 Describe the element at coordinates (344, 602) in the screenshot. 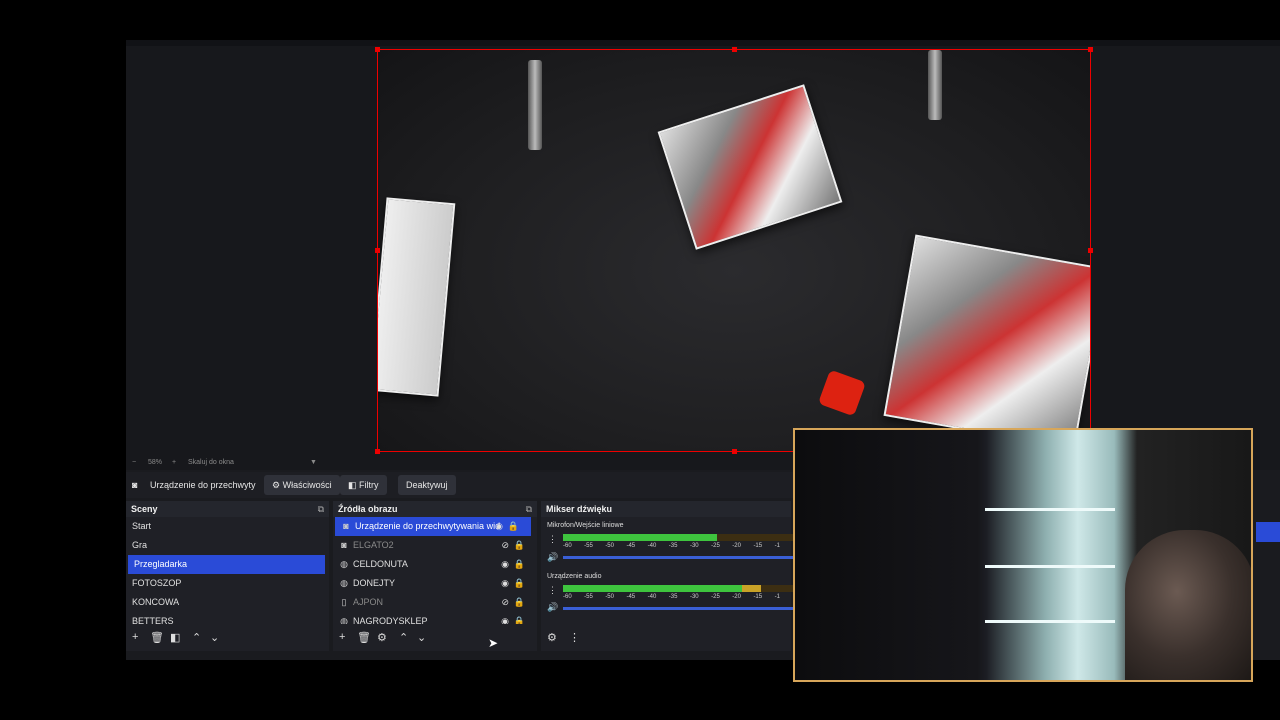

I see `file-icon: ▯` at that location.